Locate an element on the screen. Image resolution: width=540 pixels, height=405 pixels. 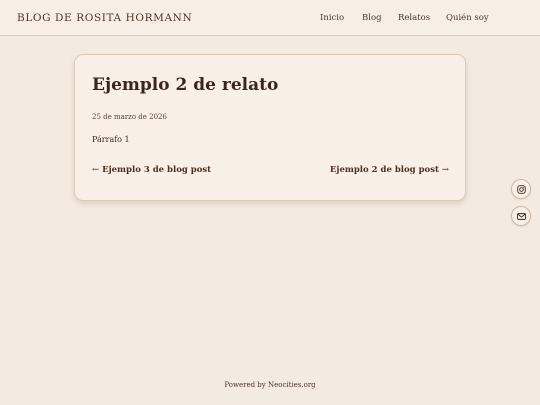
next-post-label: Ejemplo 2 de blog post is located at coordinates (384, 170).